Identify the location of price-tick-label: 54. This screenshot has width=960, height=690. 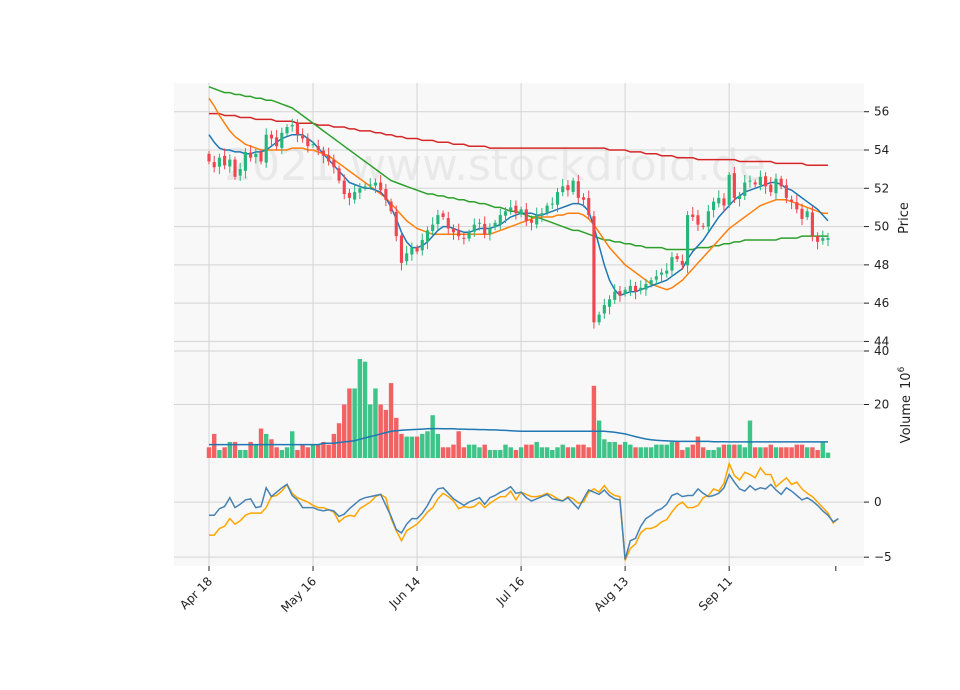
(881, 150).